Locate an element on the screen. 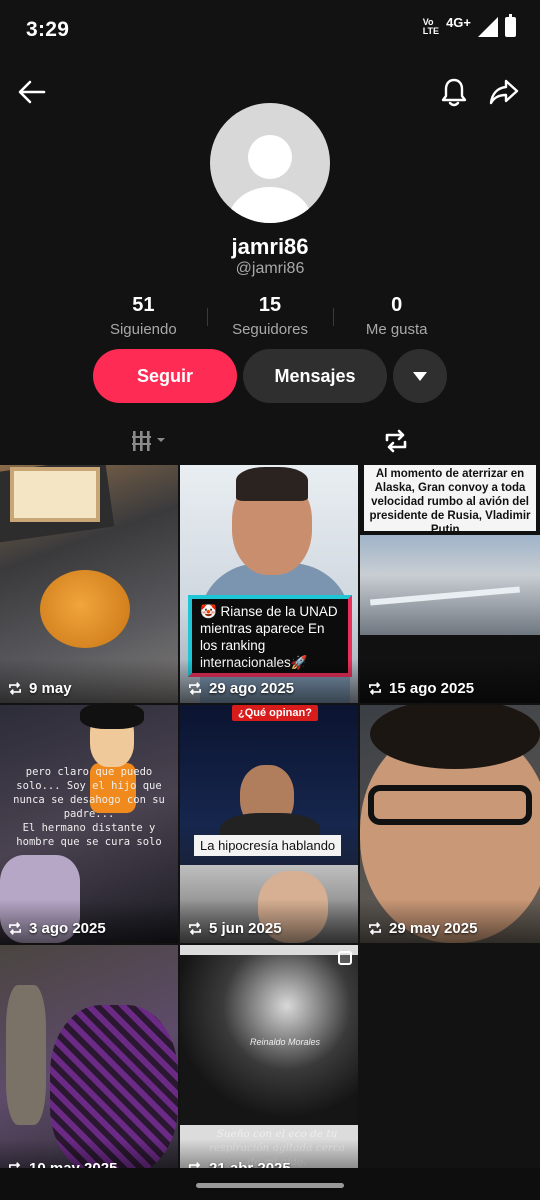 This screenshot has width=540, height=1200. share-icon is located at coordinates (504, 92).